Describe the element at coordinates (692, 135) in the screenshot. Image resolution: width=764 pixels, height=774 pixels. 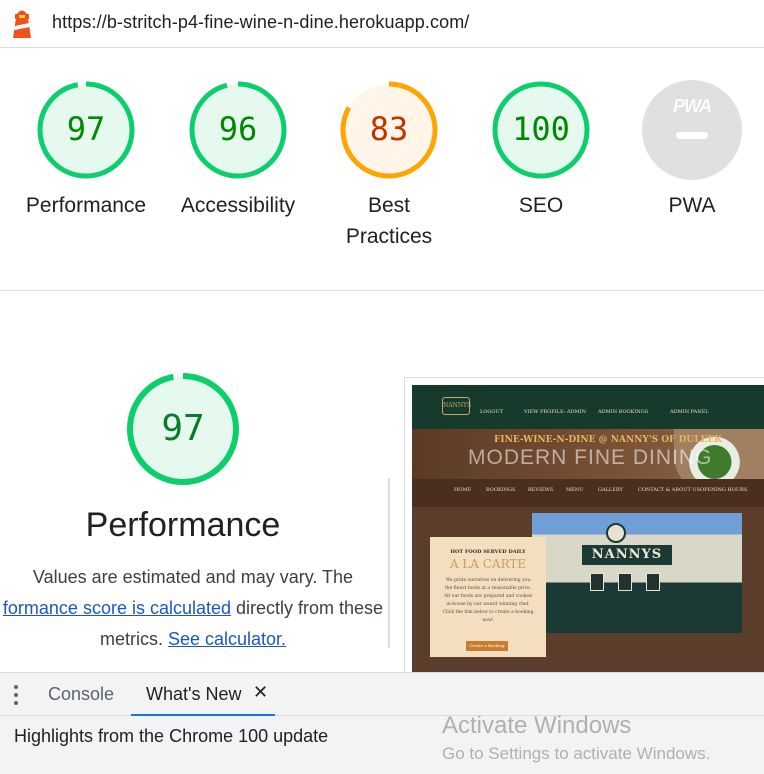
I see `pwa-dash-icon` at that location.